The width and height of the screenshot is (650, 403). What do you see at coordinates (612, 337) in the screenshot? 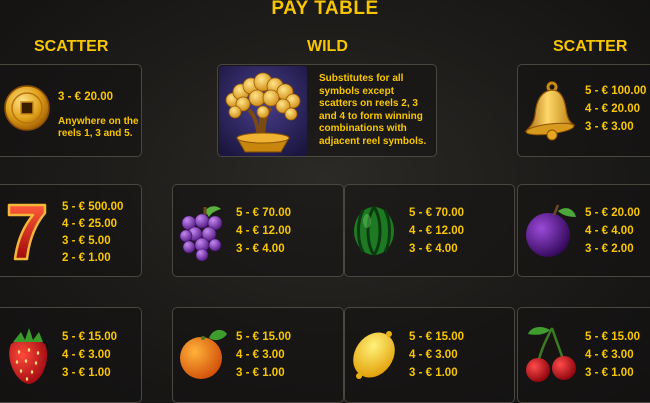
I see `cherries-pay-line: 5 - € 15.00` at bounding box center [612, 337].